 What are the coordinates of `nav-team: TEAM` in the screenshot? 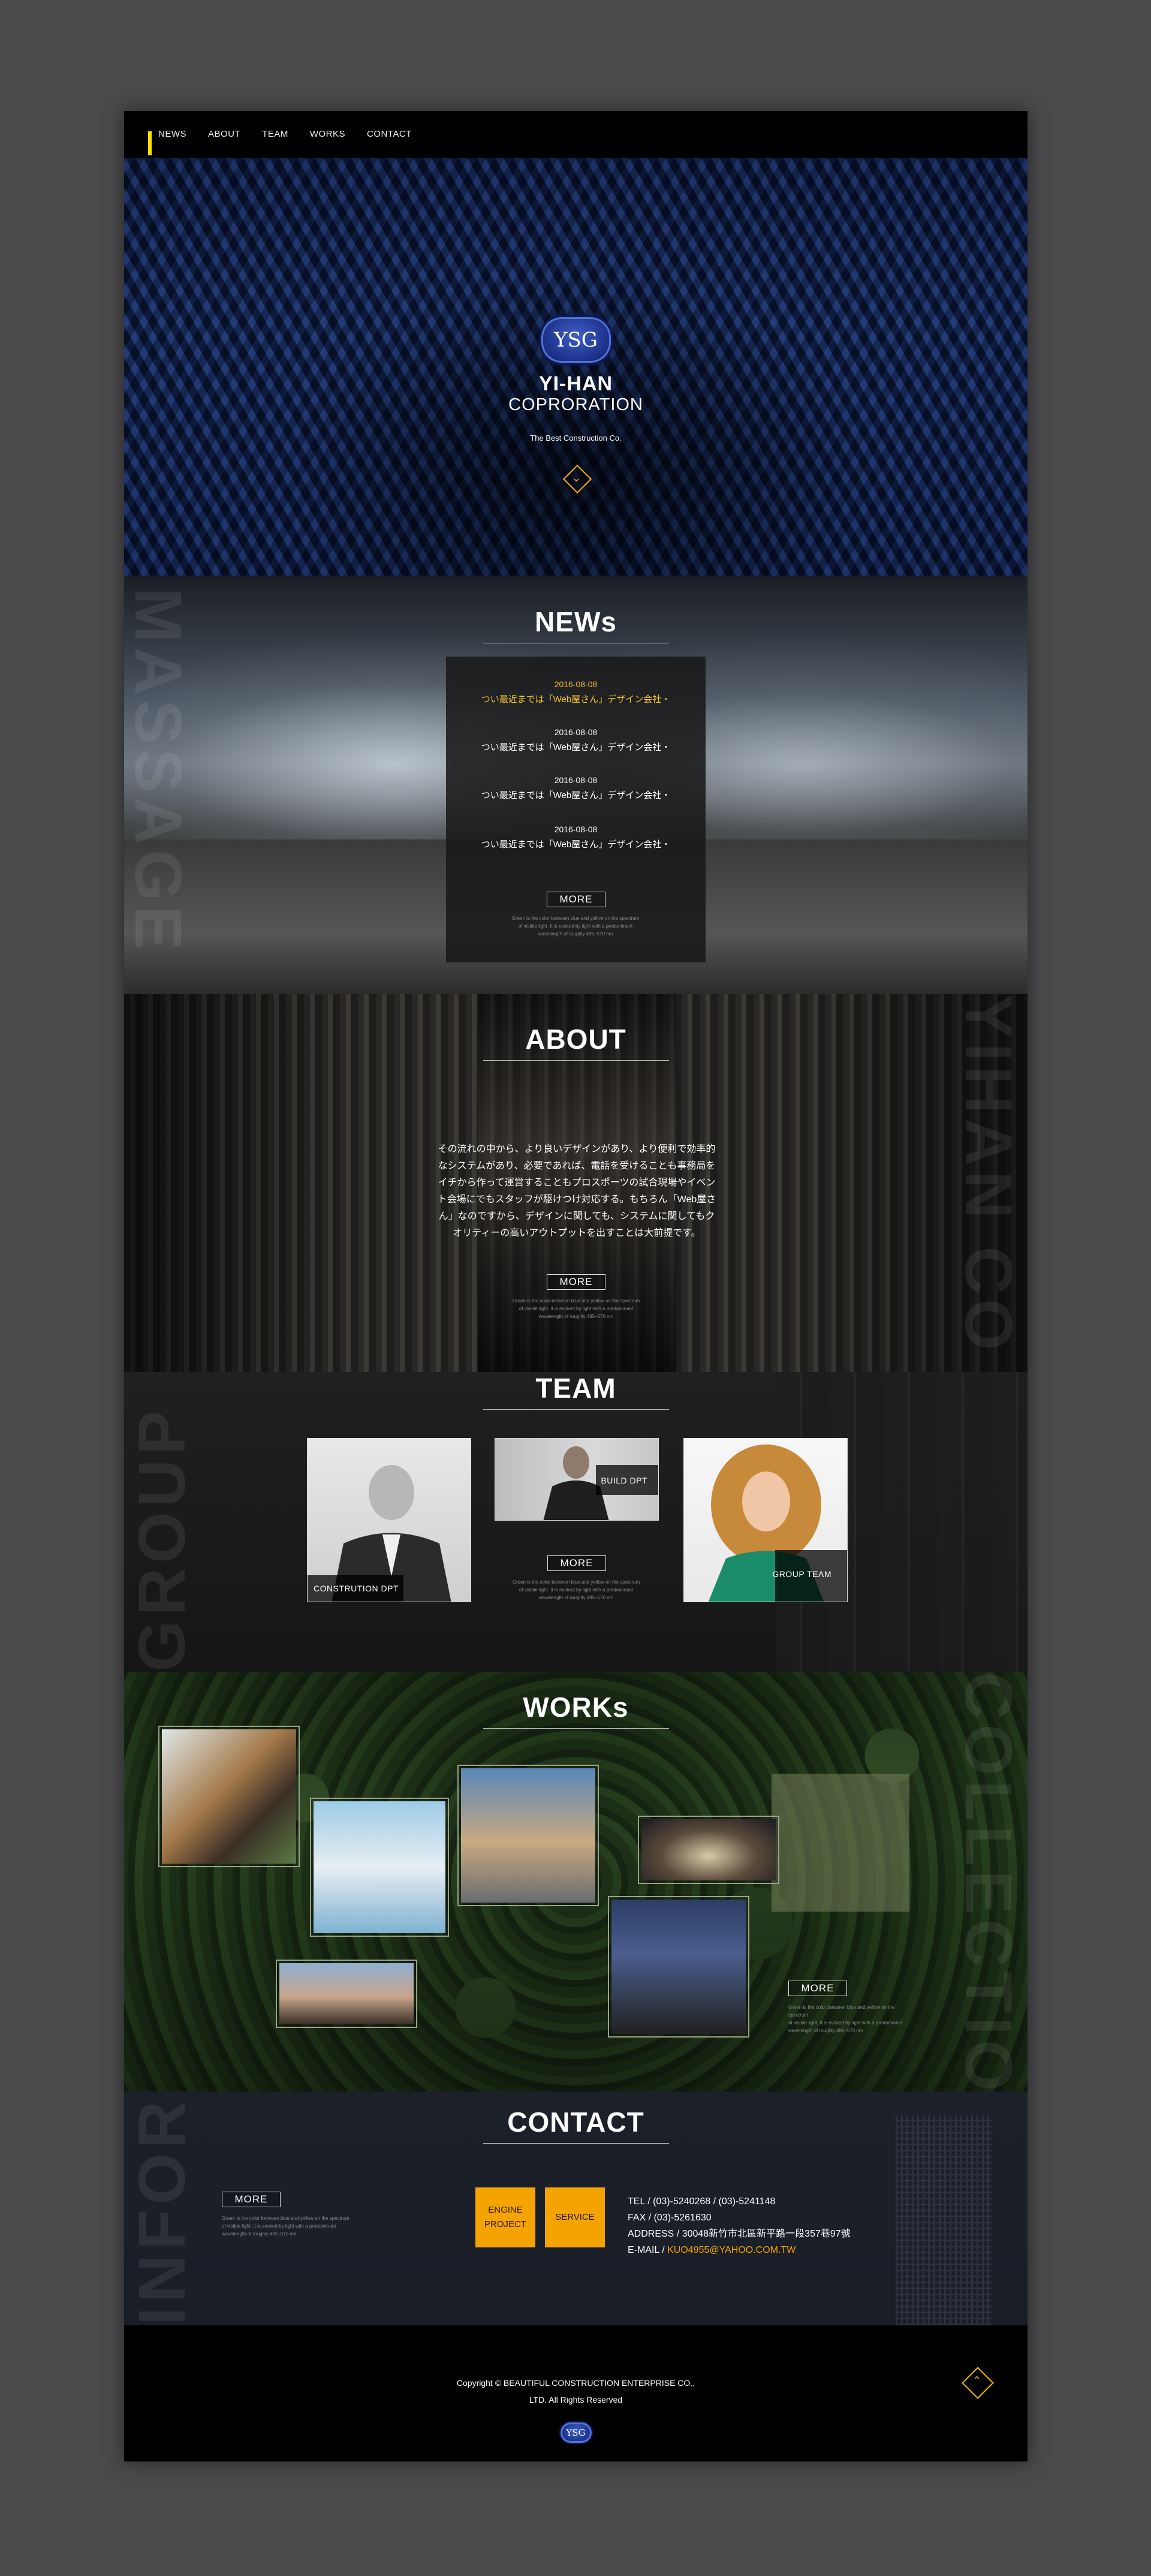 It's located at (275, 134).